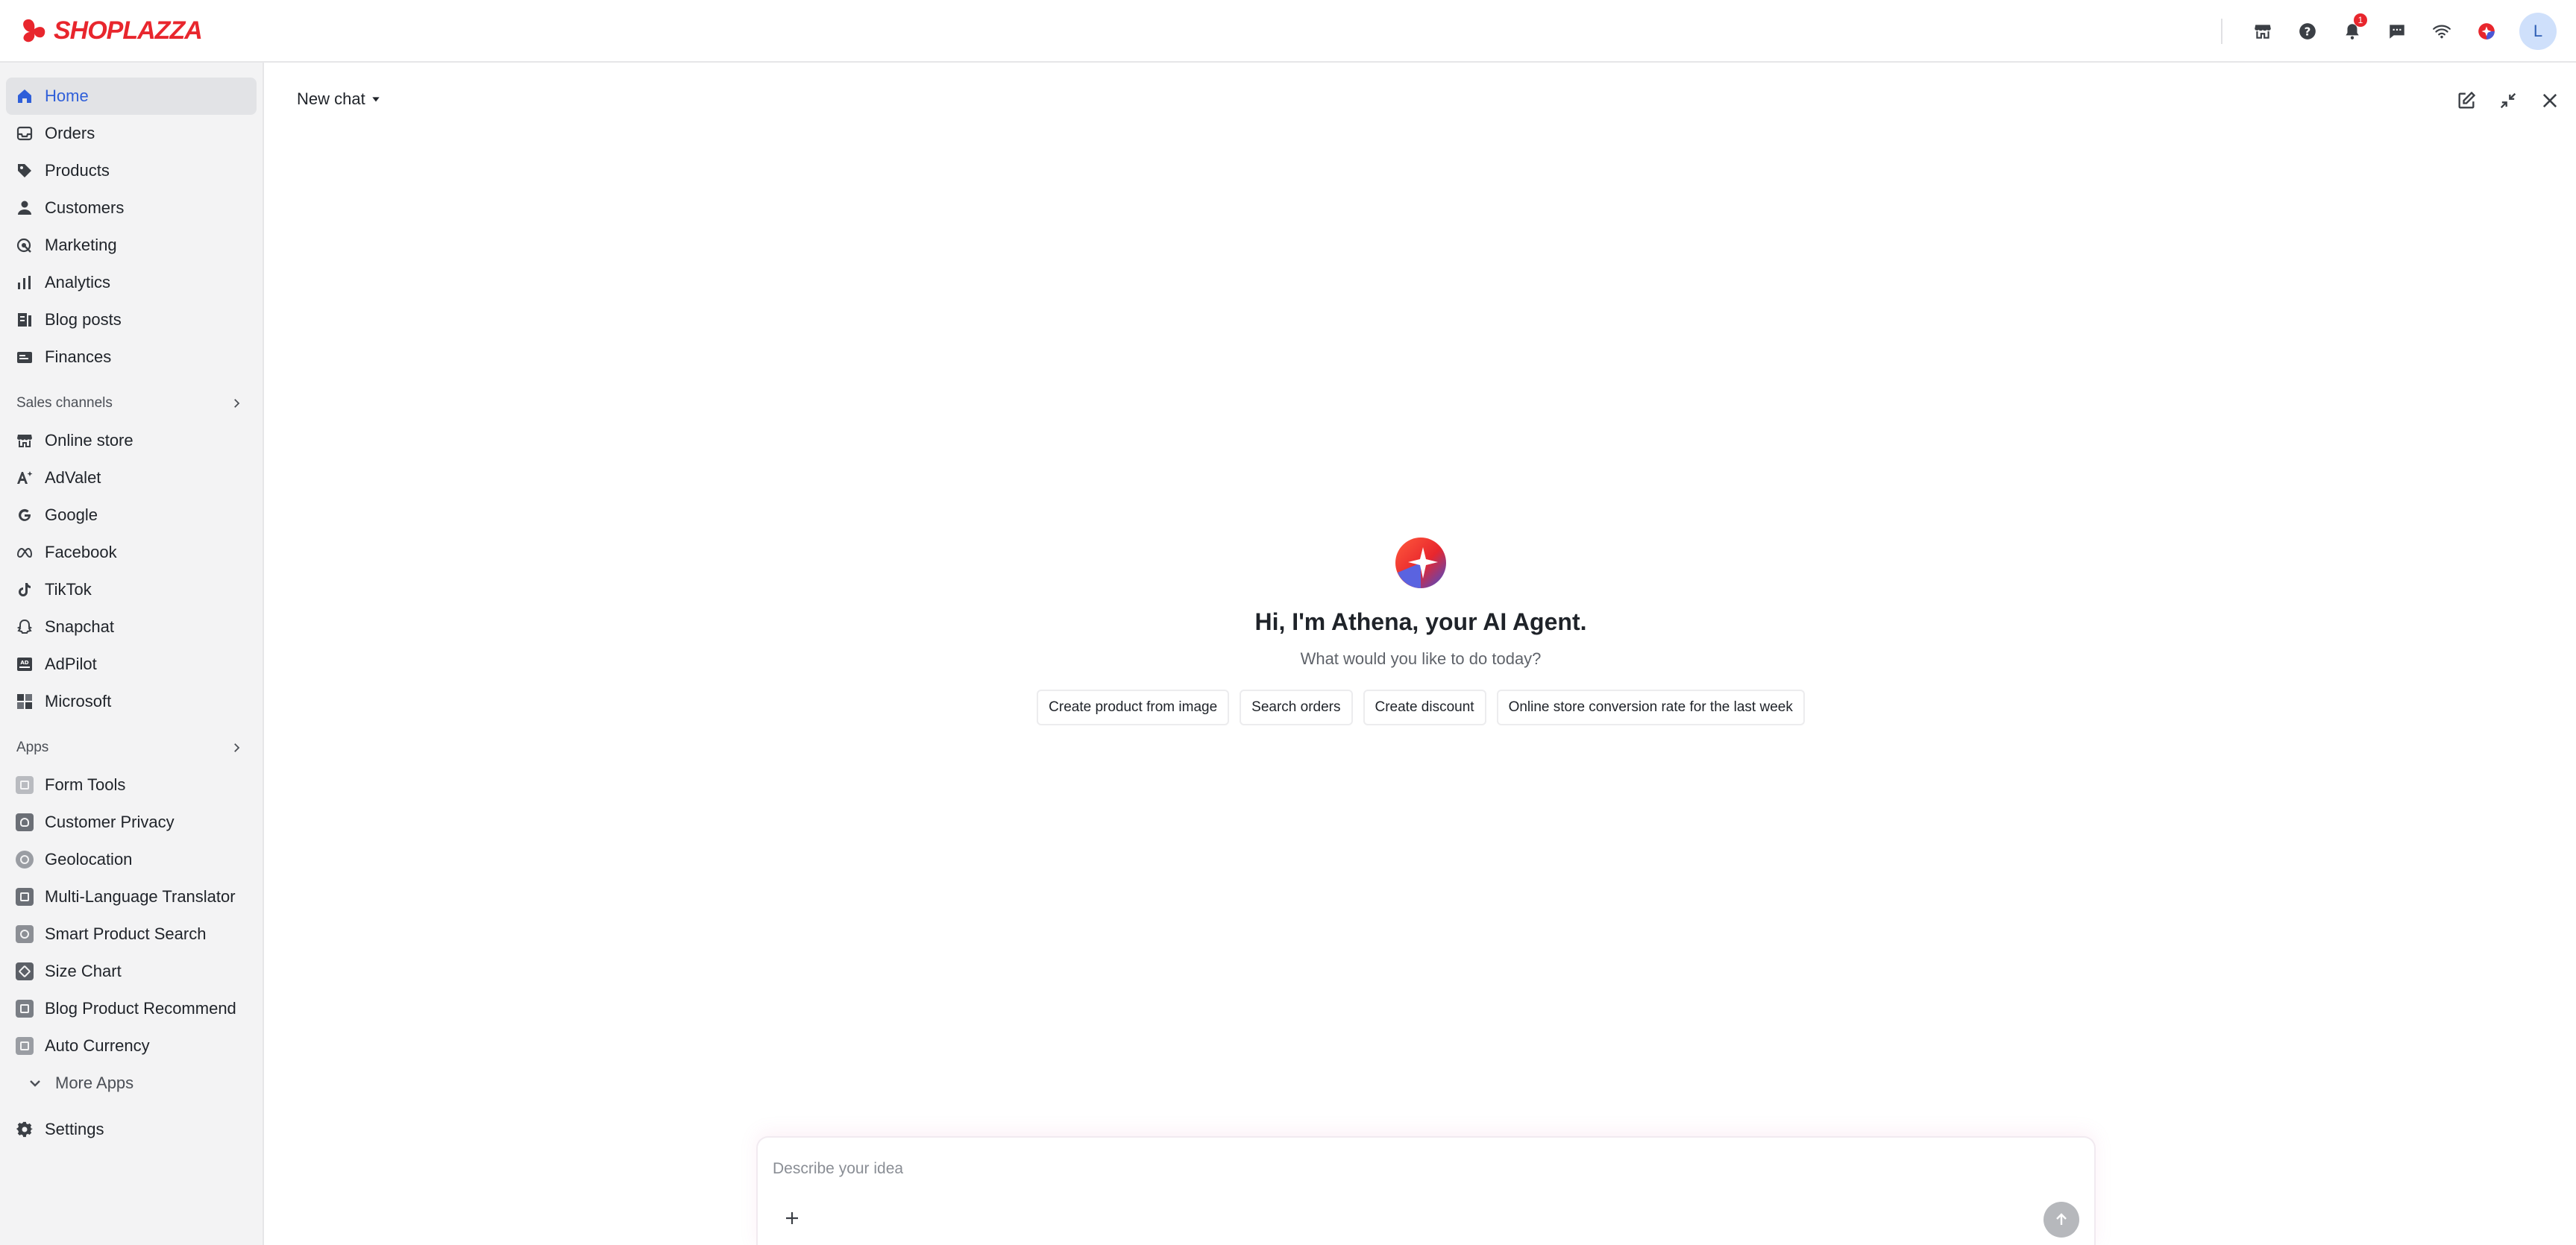 The height and width of the screenshot is (1245, 2576). Describe the element at coordinates (84, 971) in the screenshot. I see `sidebar-item-label: Size Chart` at that location.